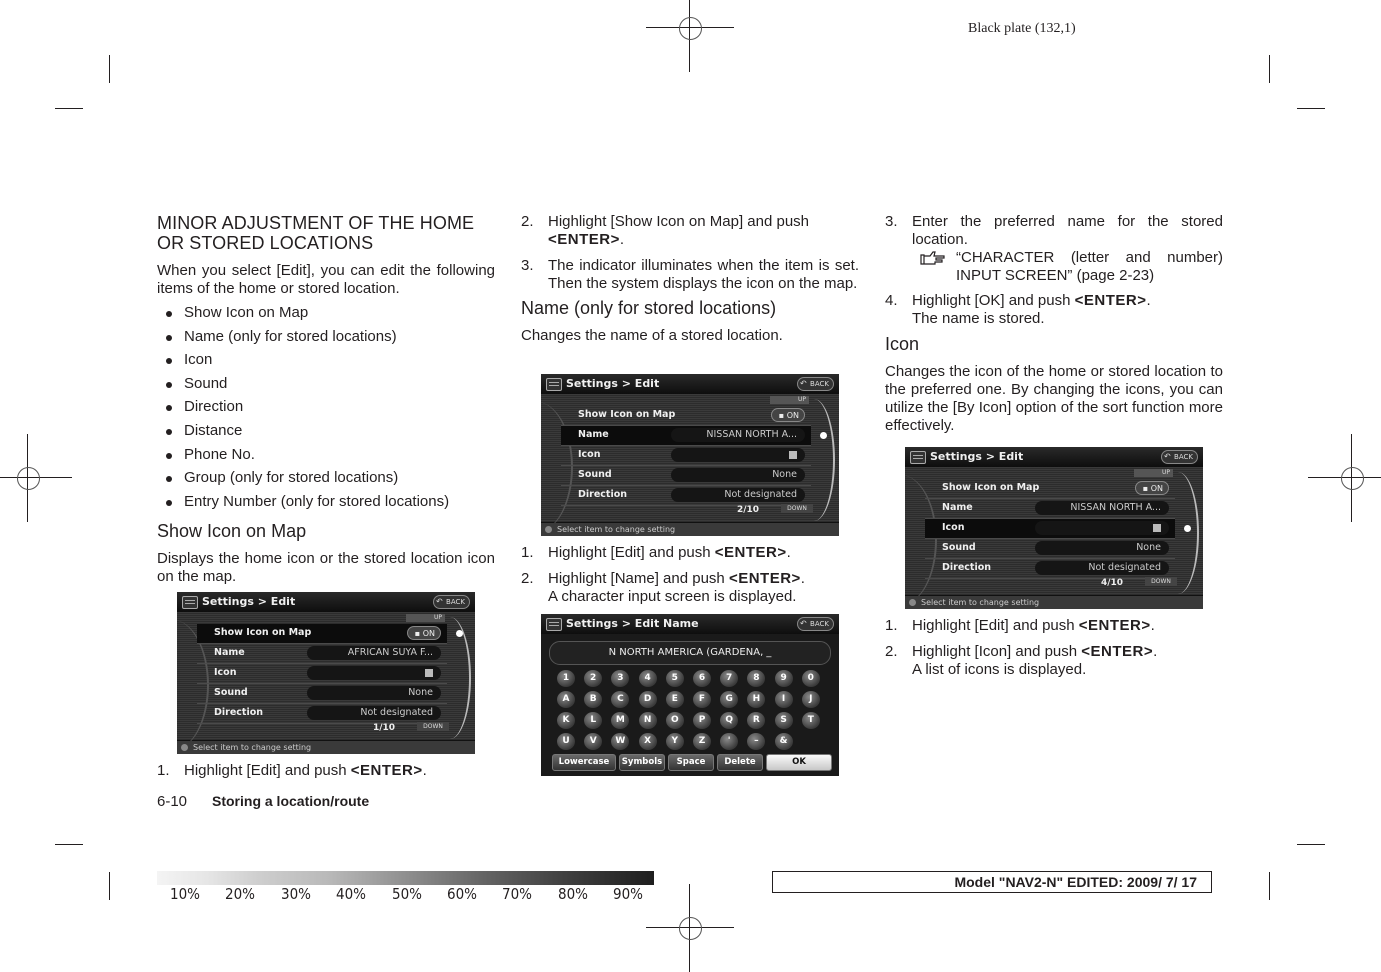  I want to click on ok-button: OK, so click(799, 762).